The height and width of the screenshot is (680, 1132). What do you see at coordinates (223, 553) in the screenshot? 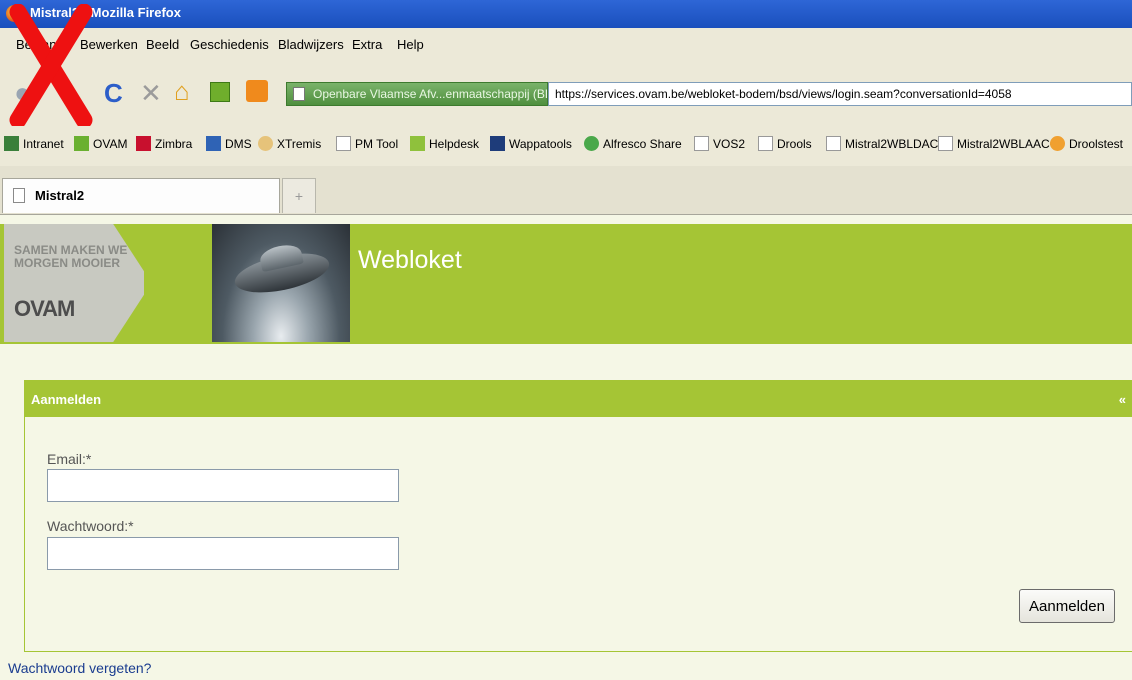
I see `password-field` at bounding box center [223, 553].